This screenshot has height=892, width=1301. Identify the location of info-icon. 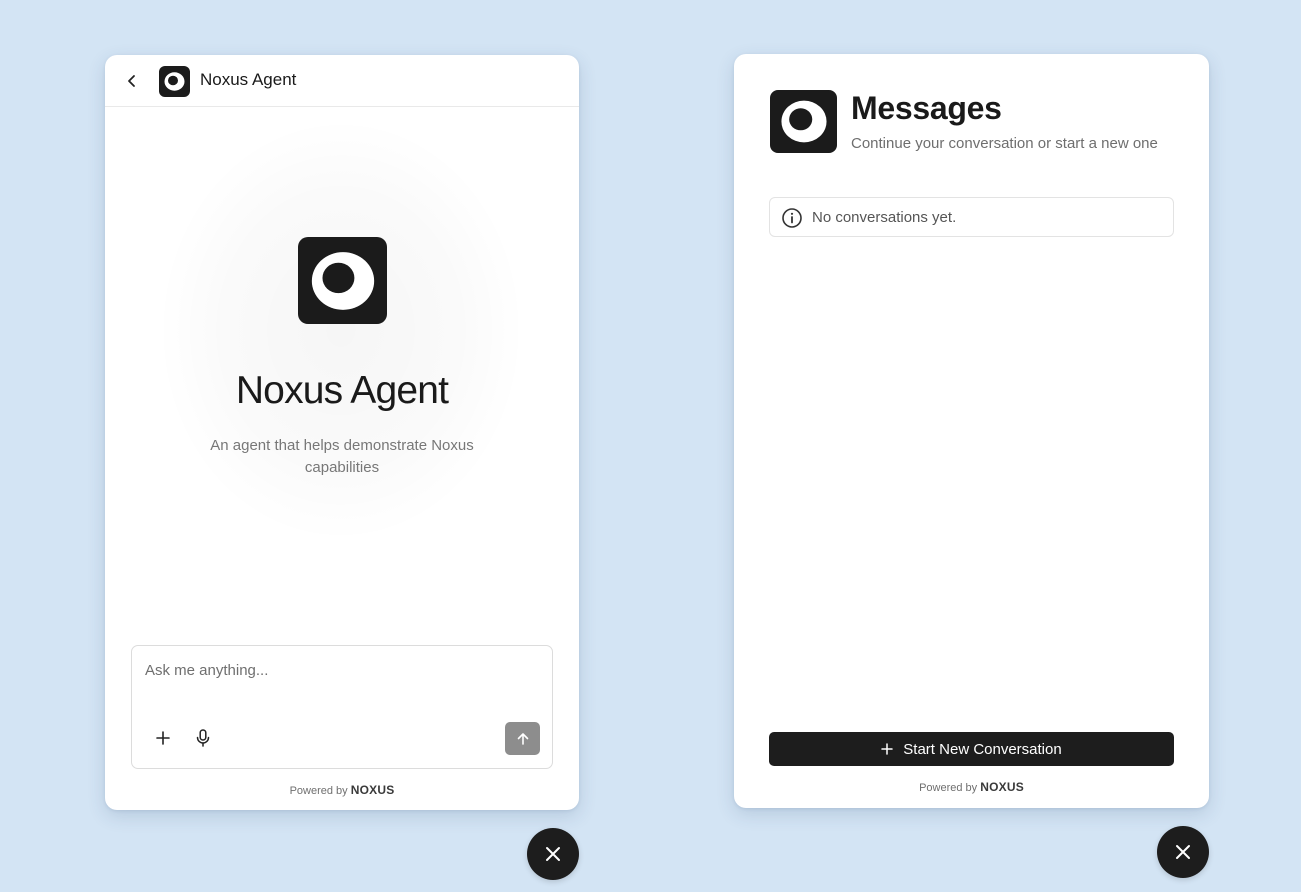
(792, 218).